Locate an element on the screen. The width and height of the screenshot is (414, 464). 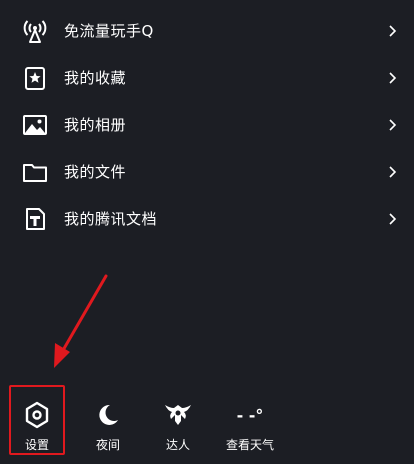
menu-item-label: 我的收藏 is located at coordinates (95, 78).